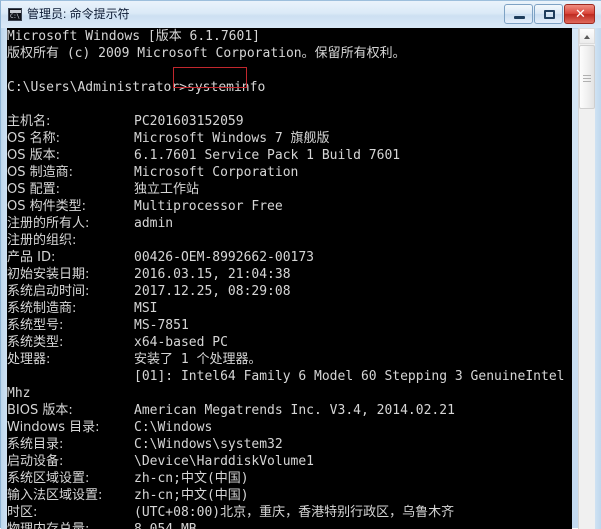 The image size is (601, 529). Describe the element at coordinates (29, 121) in the screenshot. I see `field-label: 主机名:` at that location.